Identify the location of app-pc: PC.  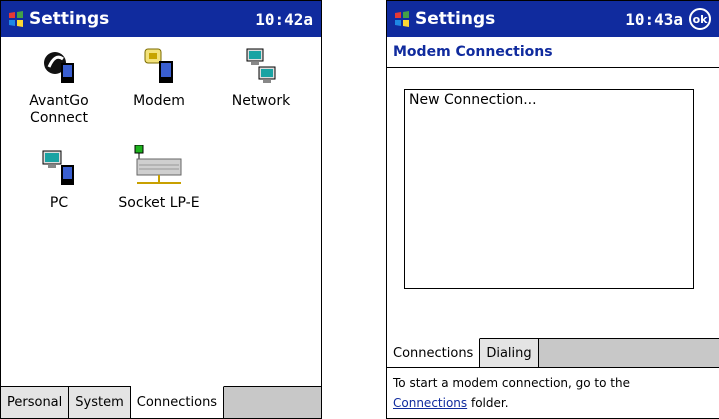
(59, 180).